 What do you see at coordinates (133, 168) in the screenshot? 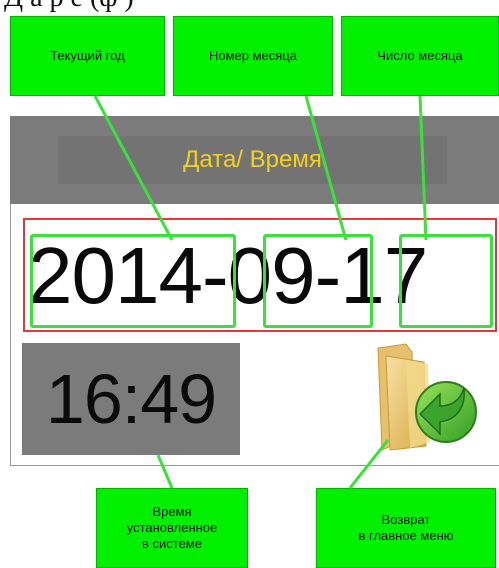
I see `leader-line-year` at bounding box center [133, 168].